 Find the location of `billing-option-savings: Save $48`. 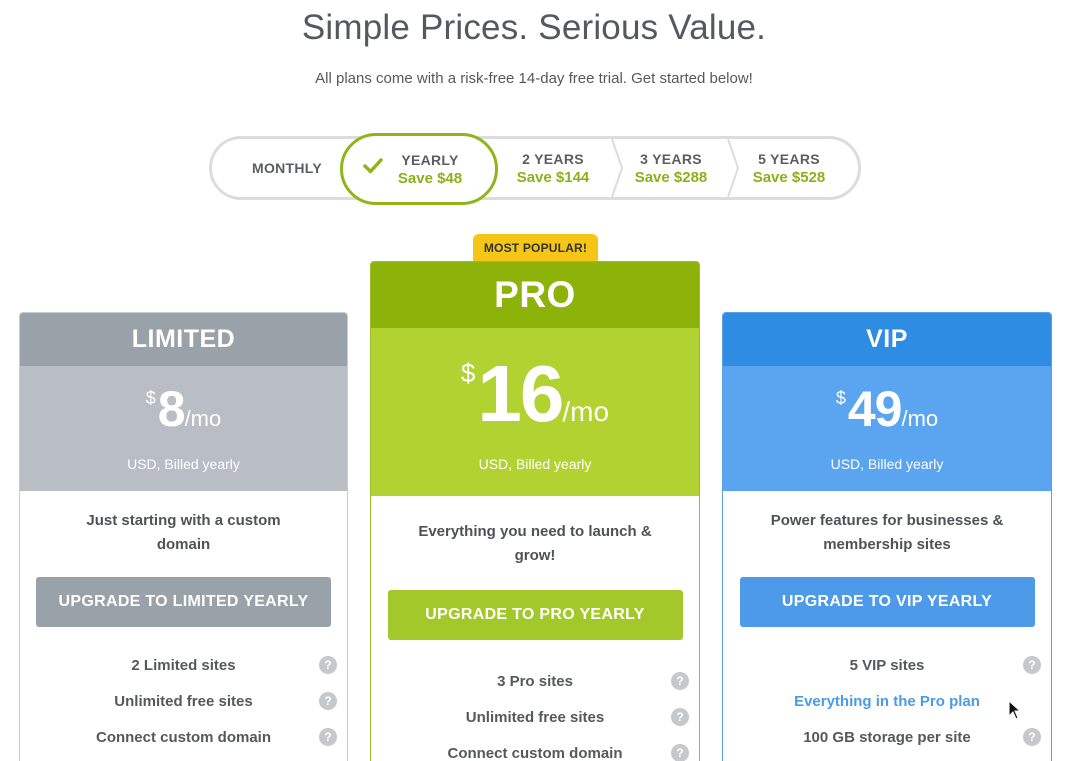

billing-option-savings: Save $48 is located at coordinates (430, 178).